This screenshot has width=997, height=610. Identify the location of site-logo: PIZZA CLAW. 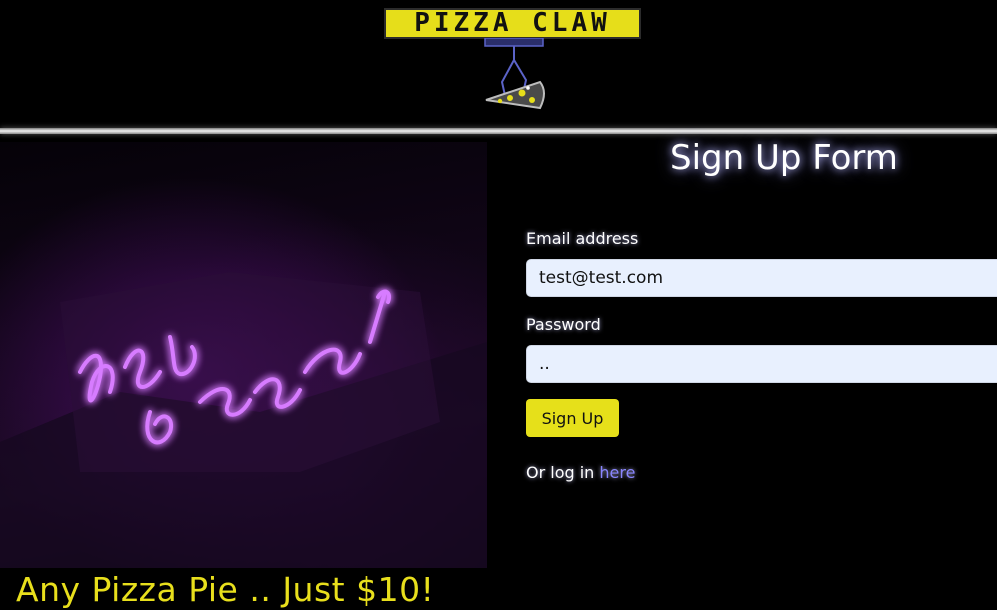
(512, 23).